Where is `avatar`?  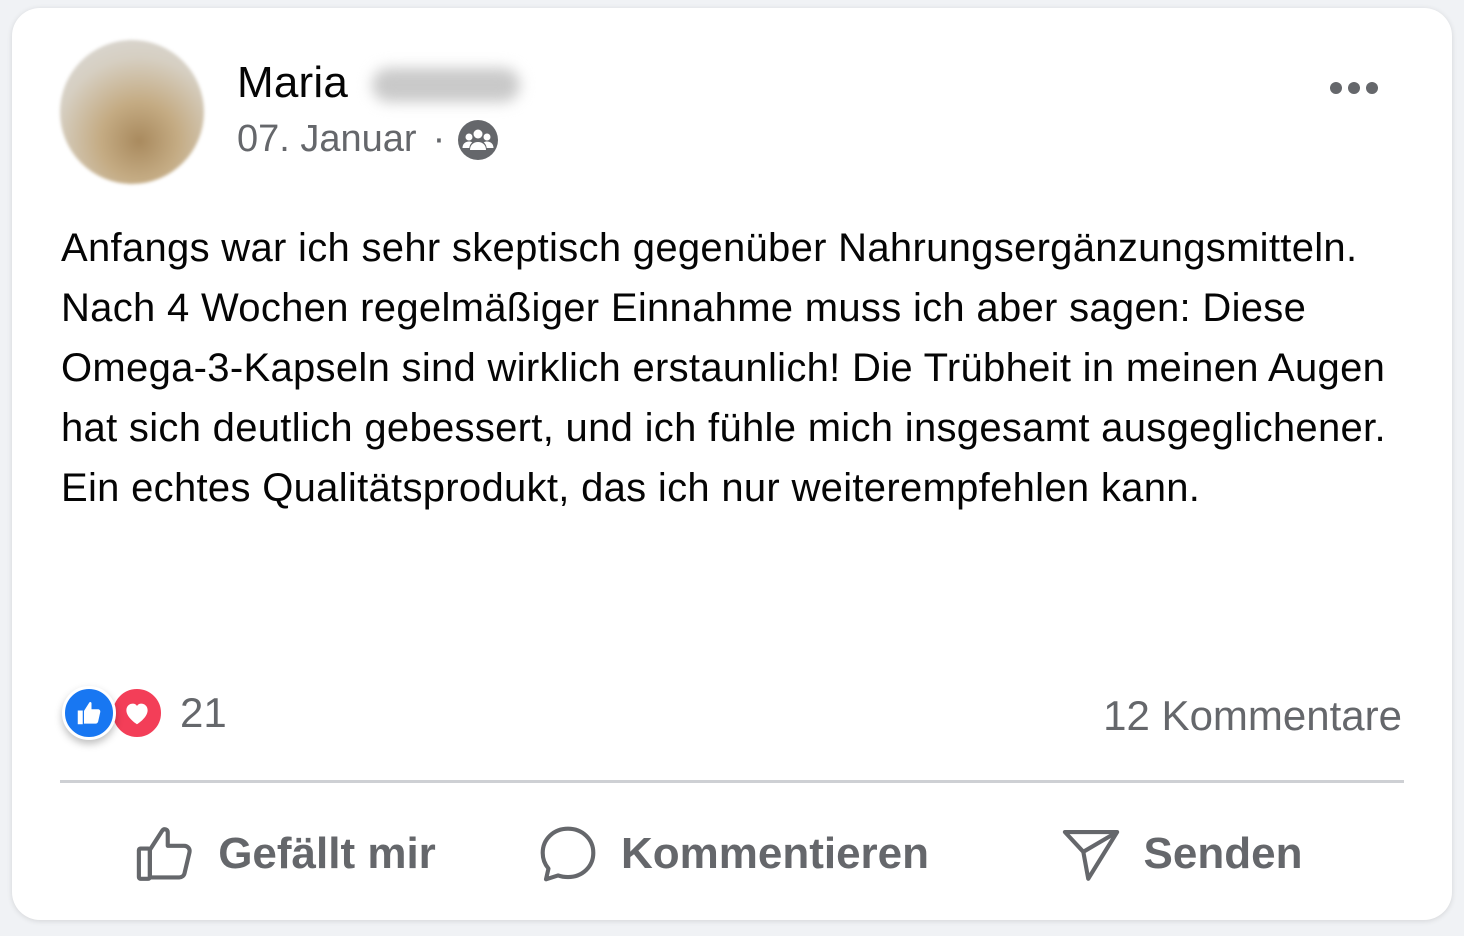 avatar is located at coordinates (132, 112).